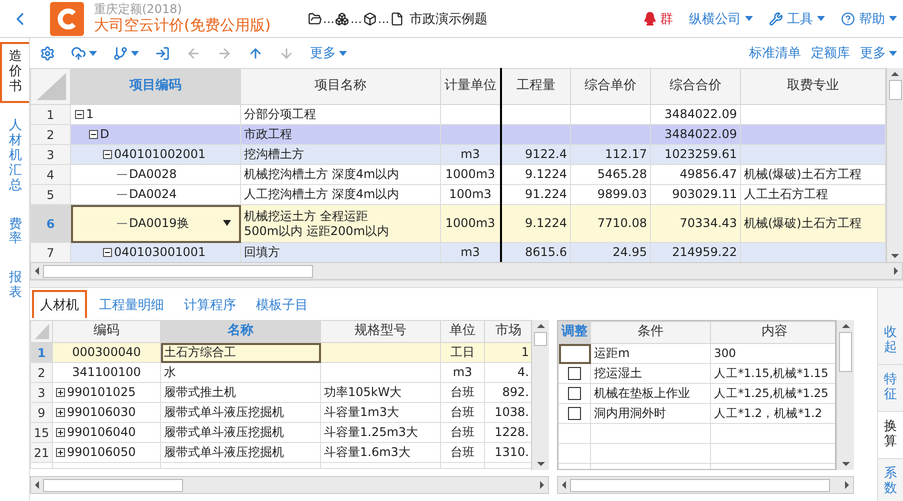 This screenshot has width=903, height=501. I want to click on row-number: 1, so click(50, 114).